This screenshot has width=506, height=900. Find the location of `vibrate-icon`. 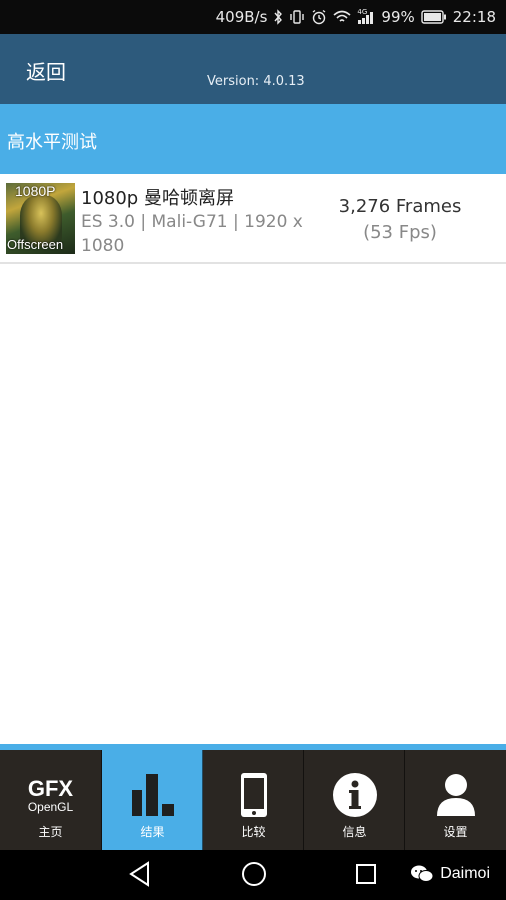

vibrate-icon is located at coordinates (297, 17).